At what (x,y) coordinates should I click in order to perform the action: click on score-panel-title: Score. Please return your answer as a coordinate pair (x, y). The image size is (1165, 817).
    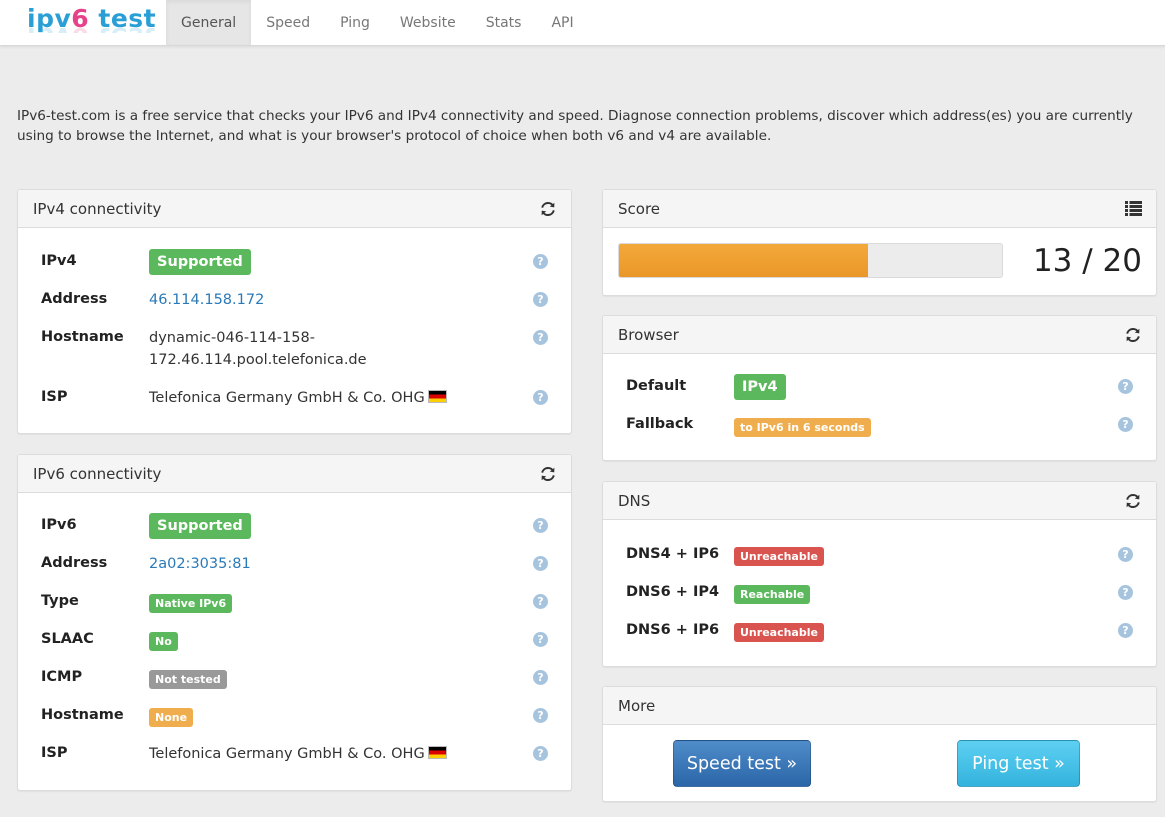
    Looking at the image, I should click on (639, 208).